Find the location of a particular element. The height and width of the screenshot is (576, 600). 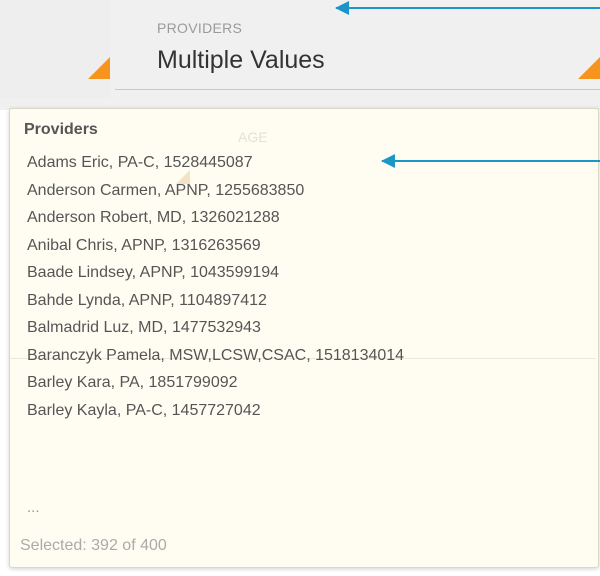

filter-value: Multiple Values is located at coordinates (241, 60).